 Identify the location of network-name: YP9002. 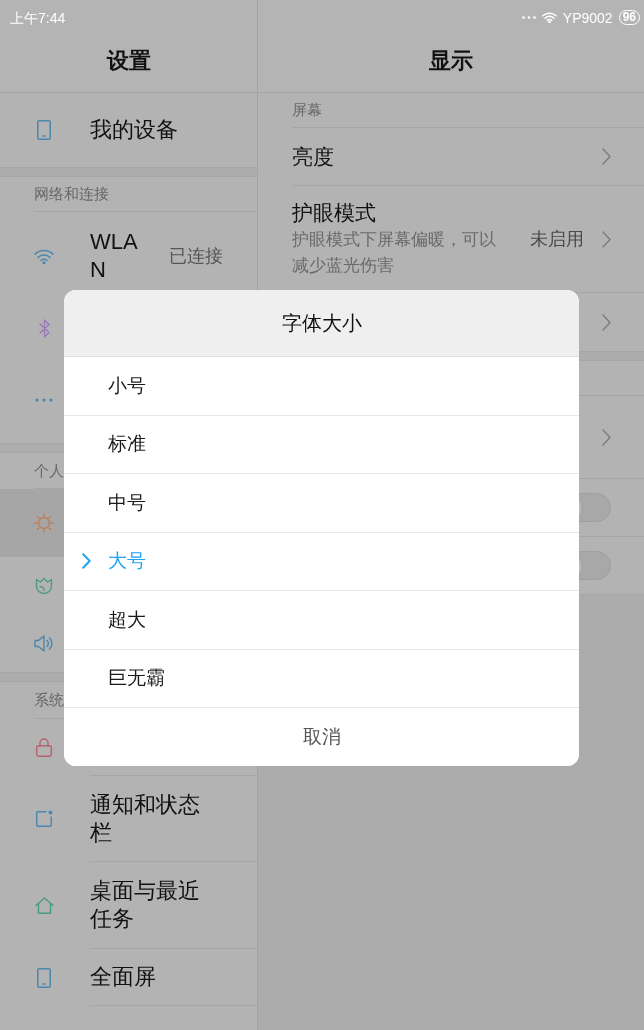
(587, 17).